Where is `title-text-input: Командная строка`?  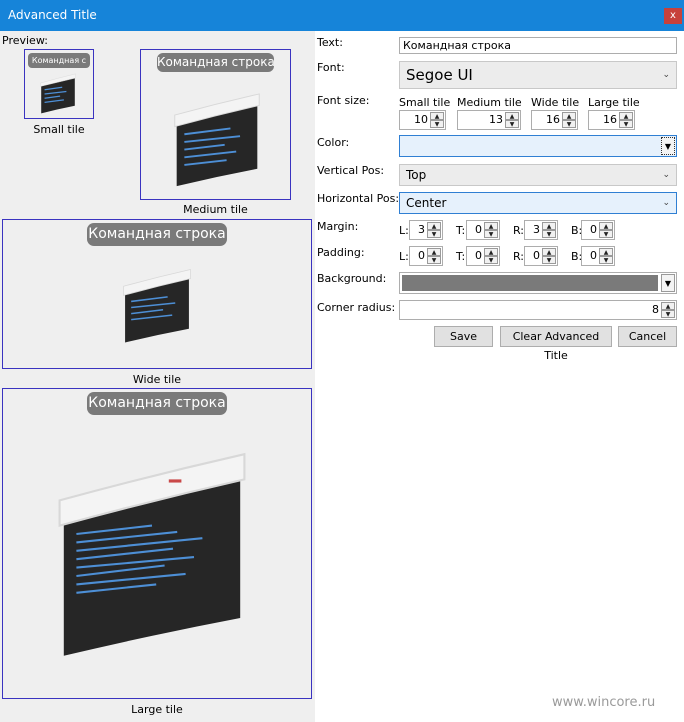
title-text-input: Командная строка is located at coordinates (538, 45).